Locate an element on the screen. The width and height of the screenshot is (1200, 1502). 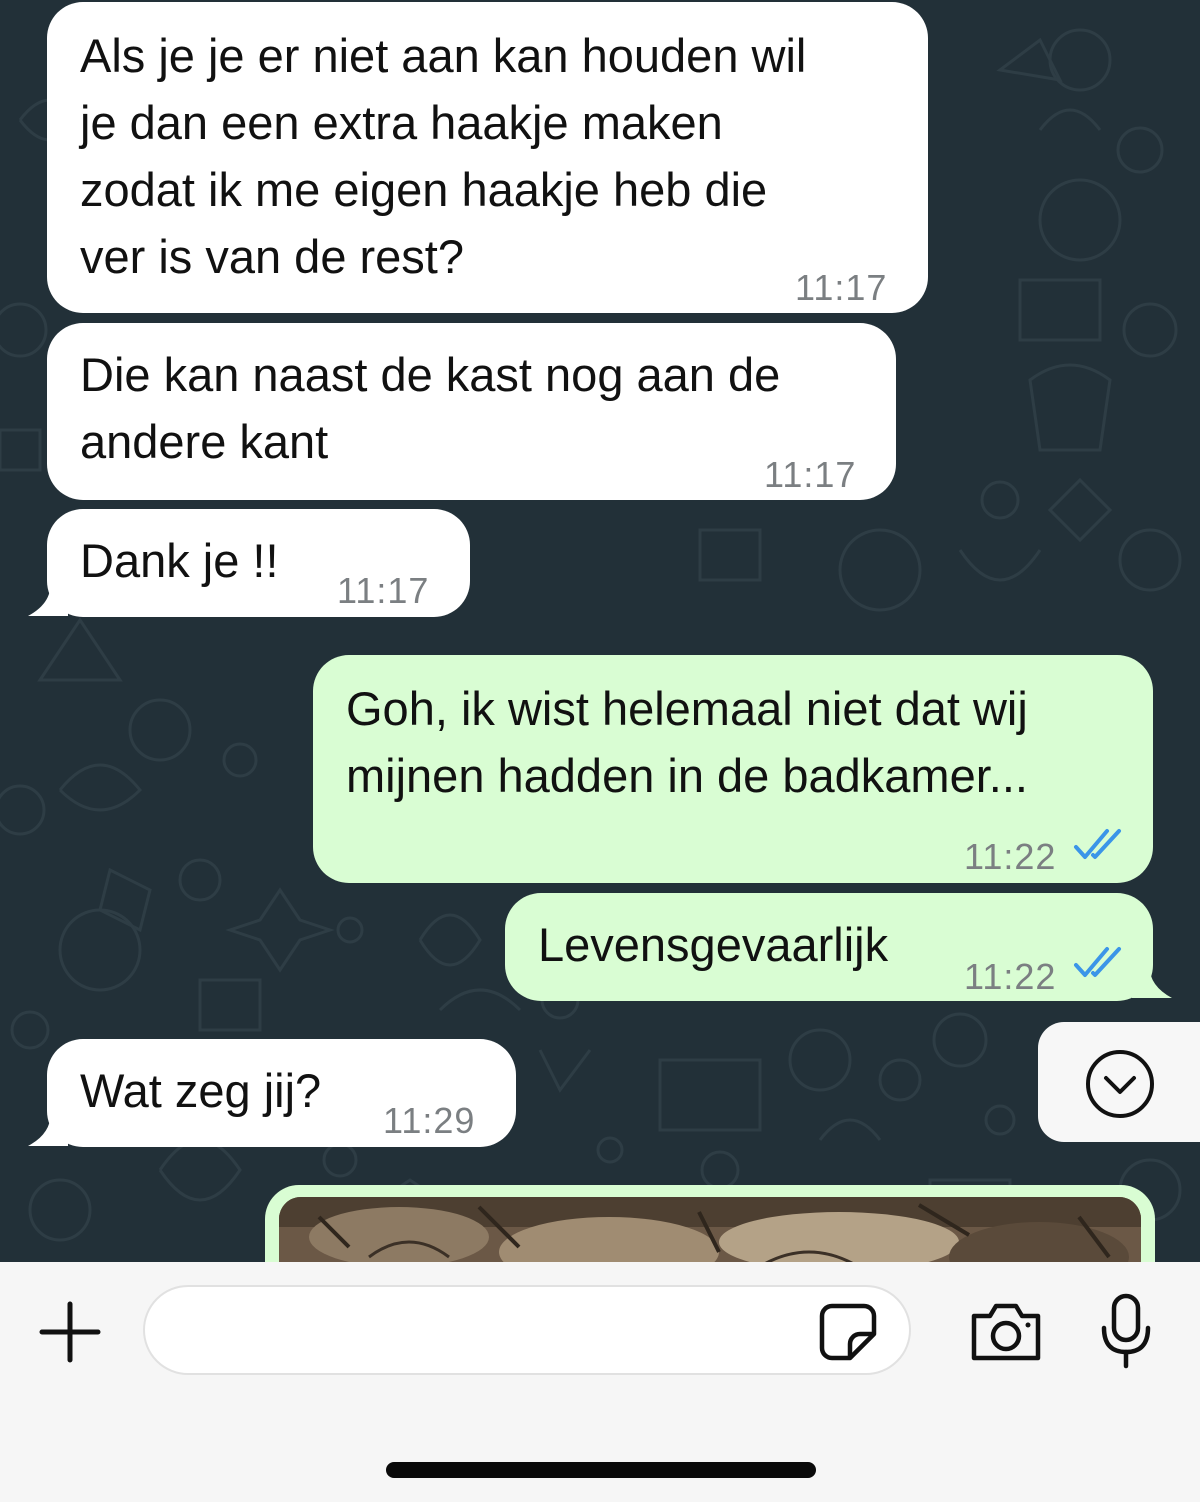
message-line: Dank je !! is located at coordinates (179, 560).